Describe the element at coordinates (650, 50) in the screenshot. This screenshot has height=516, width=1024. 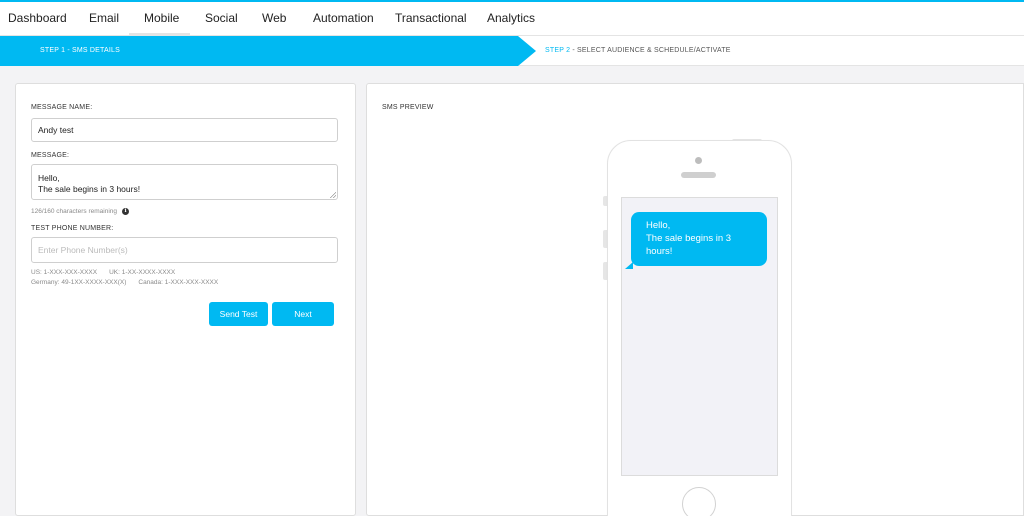
I see `step-2-label: - SELECT AUDIENCE & SCHEDULE/ACTIVATE` at that location.